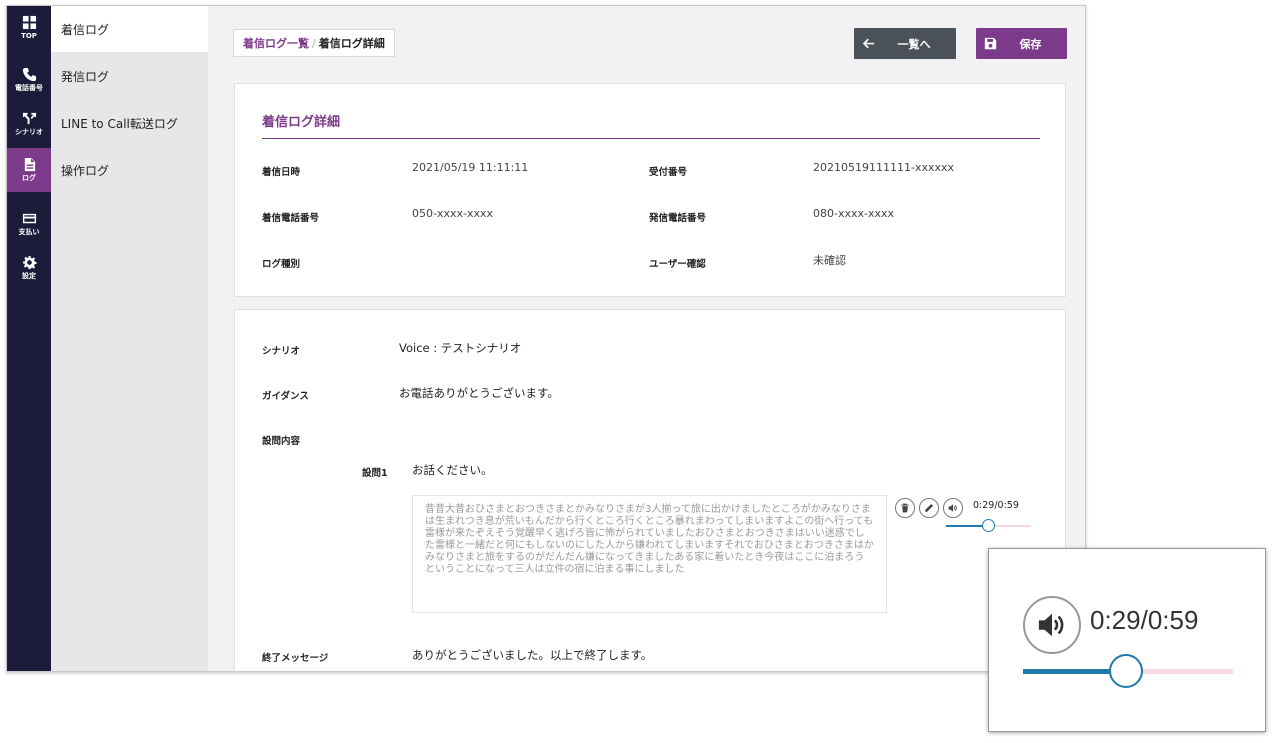 The width and height of the screenshot is (1273, 743). I want to click on grid-icon, so click(29, 22).